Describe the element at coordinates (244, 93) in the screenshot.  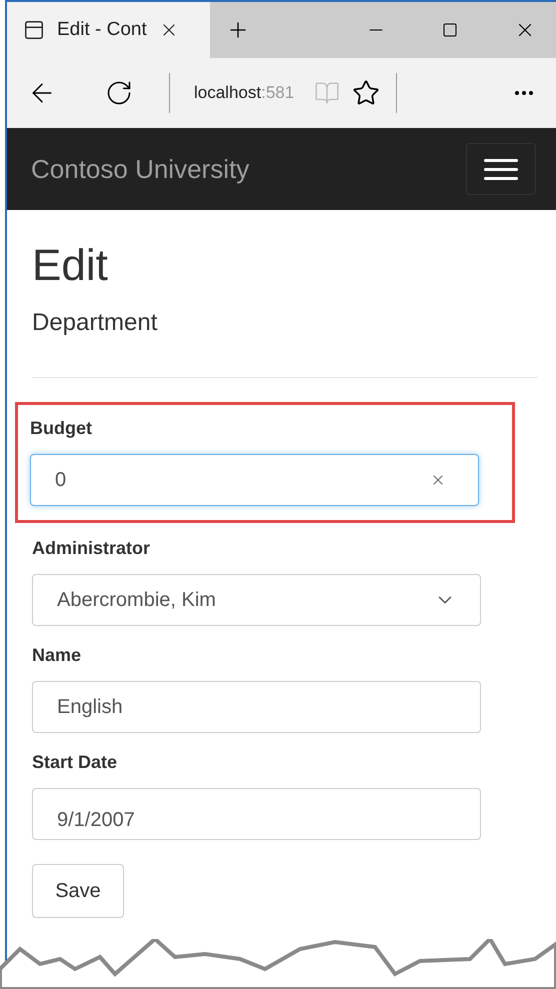
I see `address-bar: localhost:581` at that location.